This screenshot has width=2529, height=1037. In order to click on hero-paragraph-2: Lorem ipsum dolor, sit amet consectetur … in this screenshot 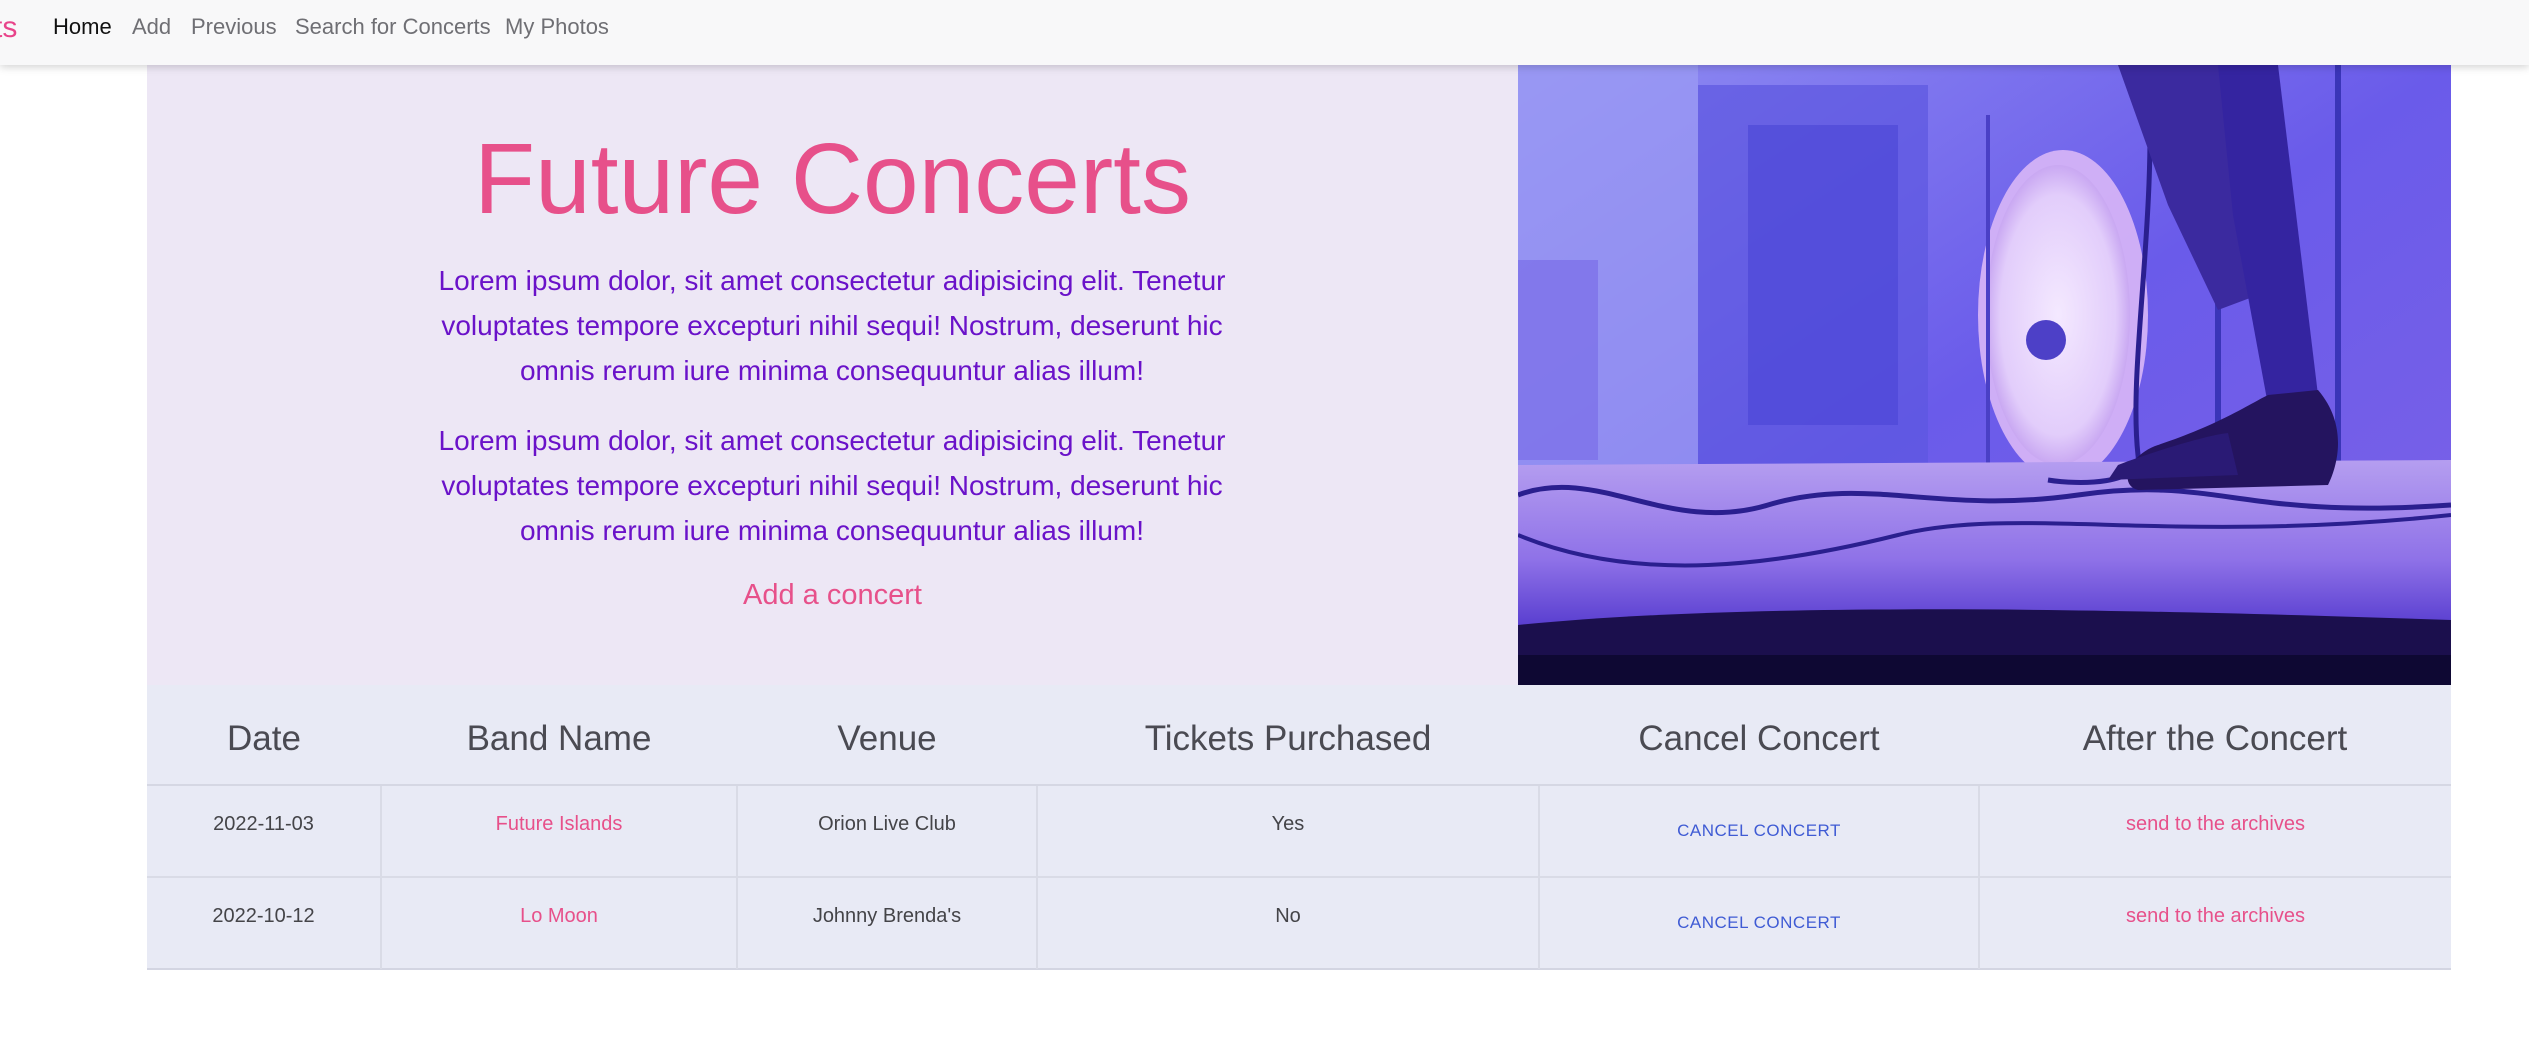, I will do `click(832, 485)`.